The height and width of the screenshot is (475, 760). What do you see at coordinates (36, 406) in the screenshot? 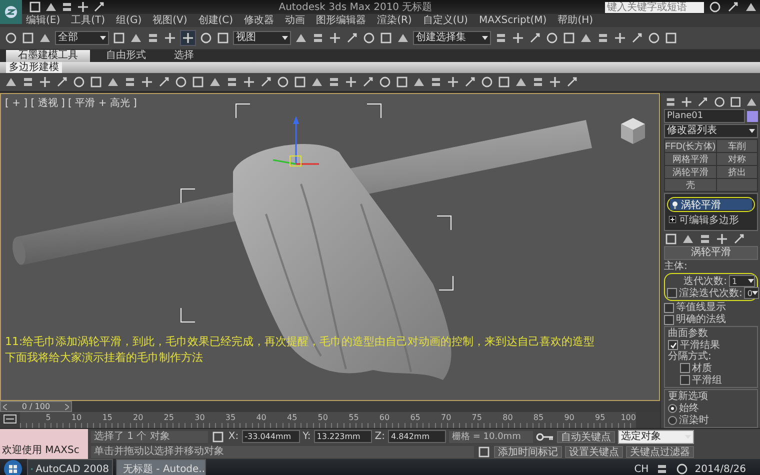
I see `time-slider-thumb: 0 / 100` at bounding box center [36, 406].